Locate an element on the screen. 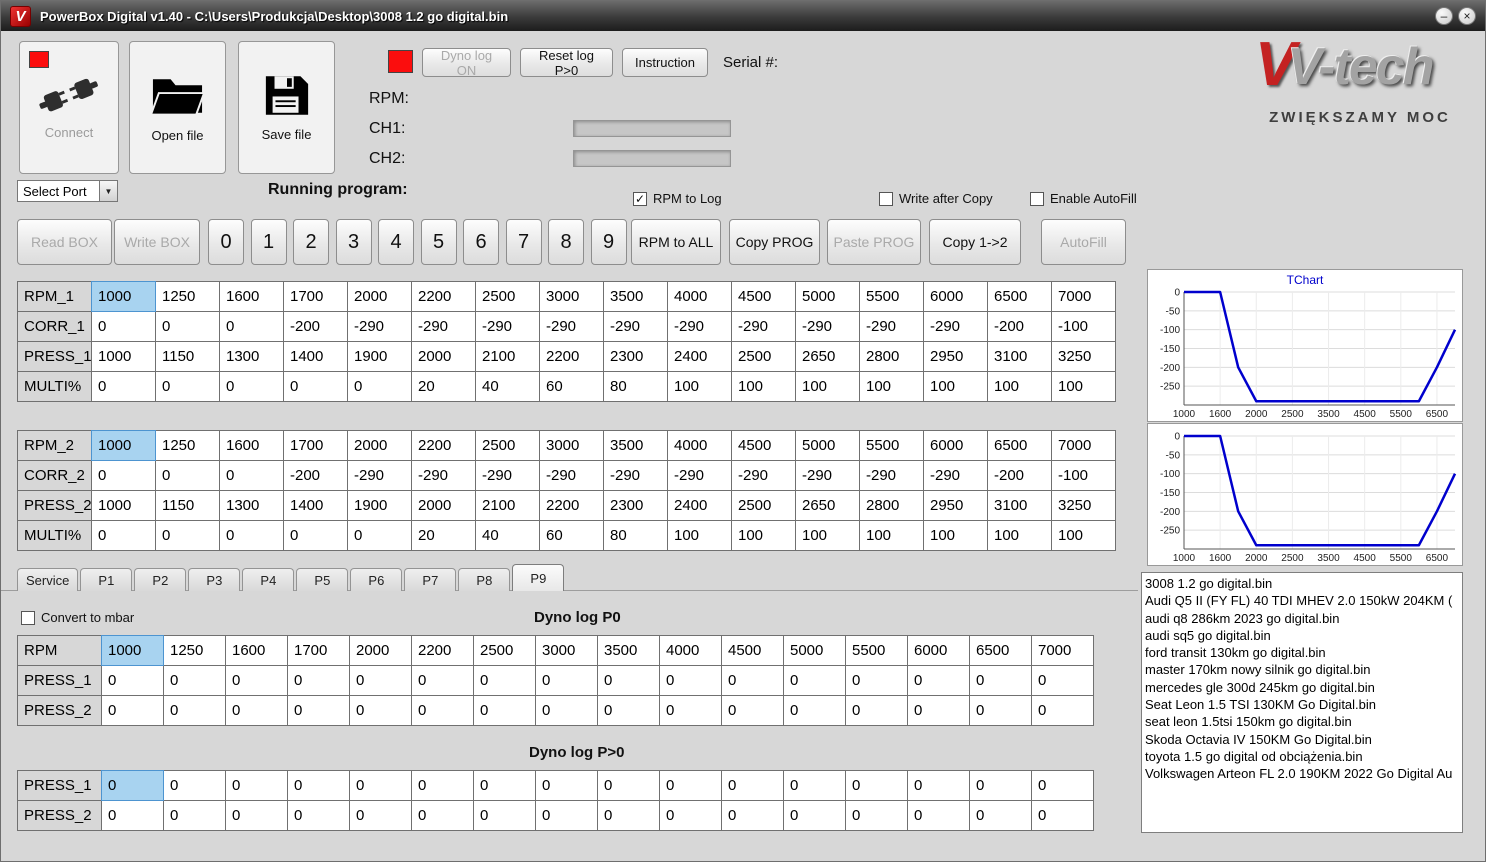  table-cell: 7000 is located at coordinates (1062, 650).